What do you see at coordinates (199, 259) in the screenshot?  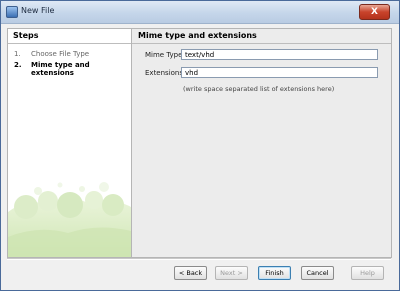 I see `button-bar-separator` at bounding box center [199, 259].